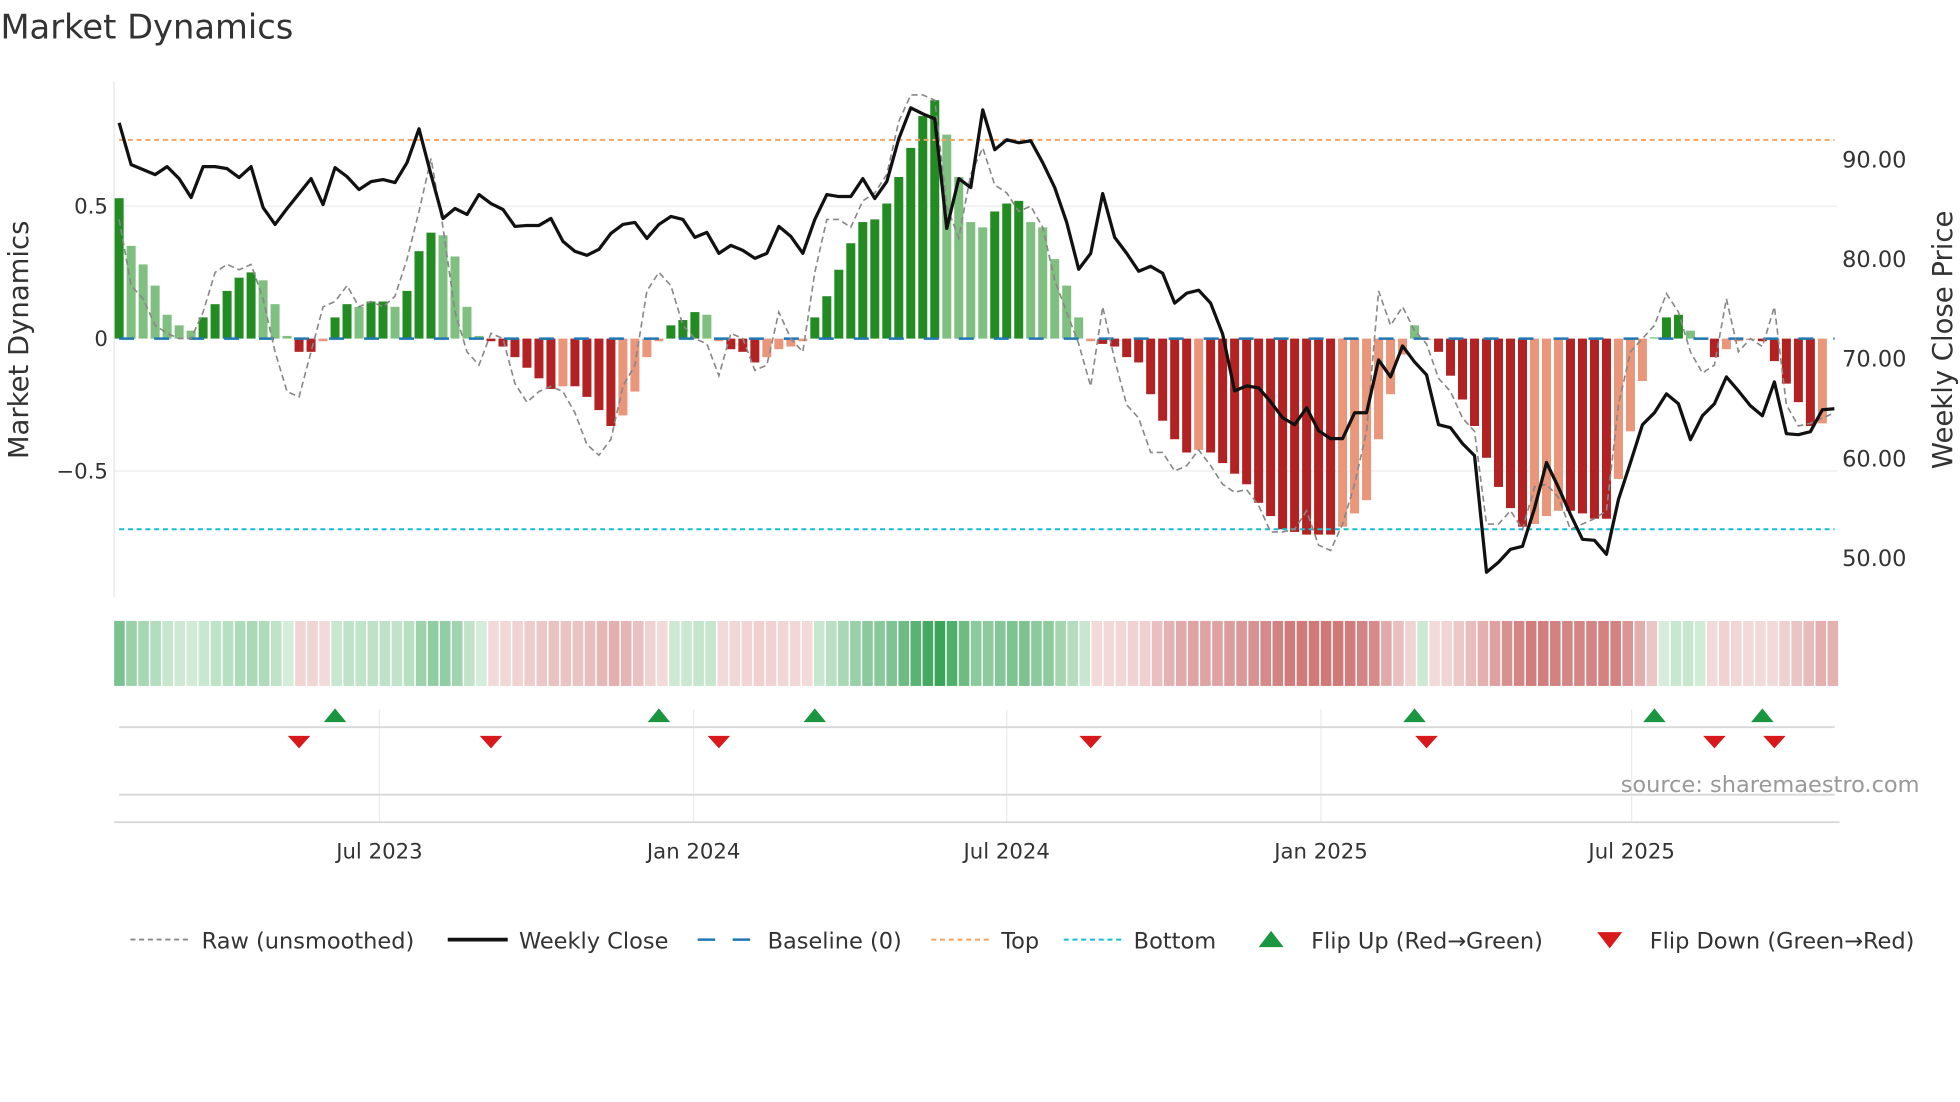 The height and width of the screenshot is (1102, 1960). What do you see at coordinates (835, 941) in the screenshot?
I see `legend-label: Baseline (0)` at bounding box center [835, 941].